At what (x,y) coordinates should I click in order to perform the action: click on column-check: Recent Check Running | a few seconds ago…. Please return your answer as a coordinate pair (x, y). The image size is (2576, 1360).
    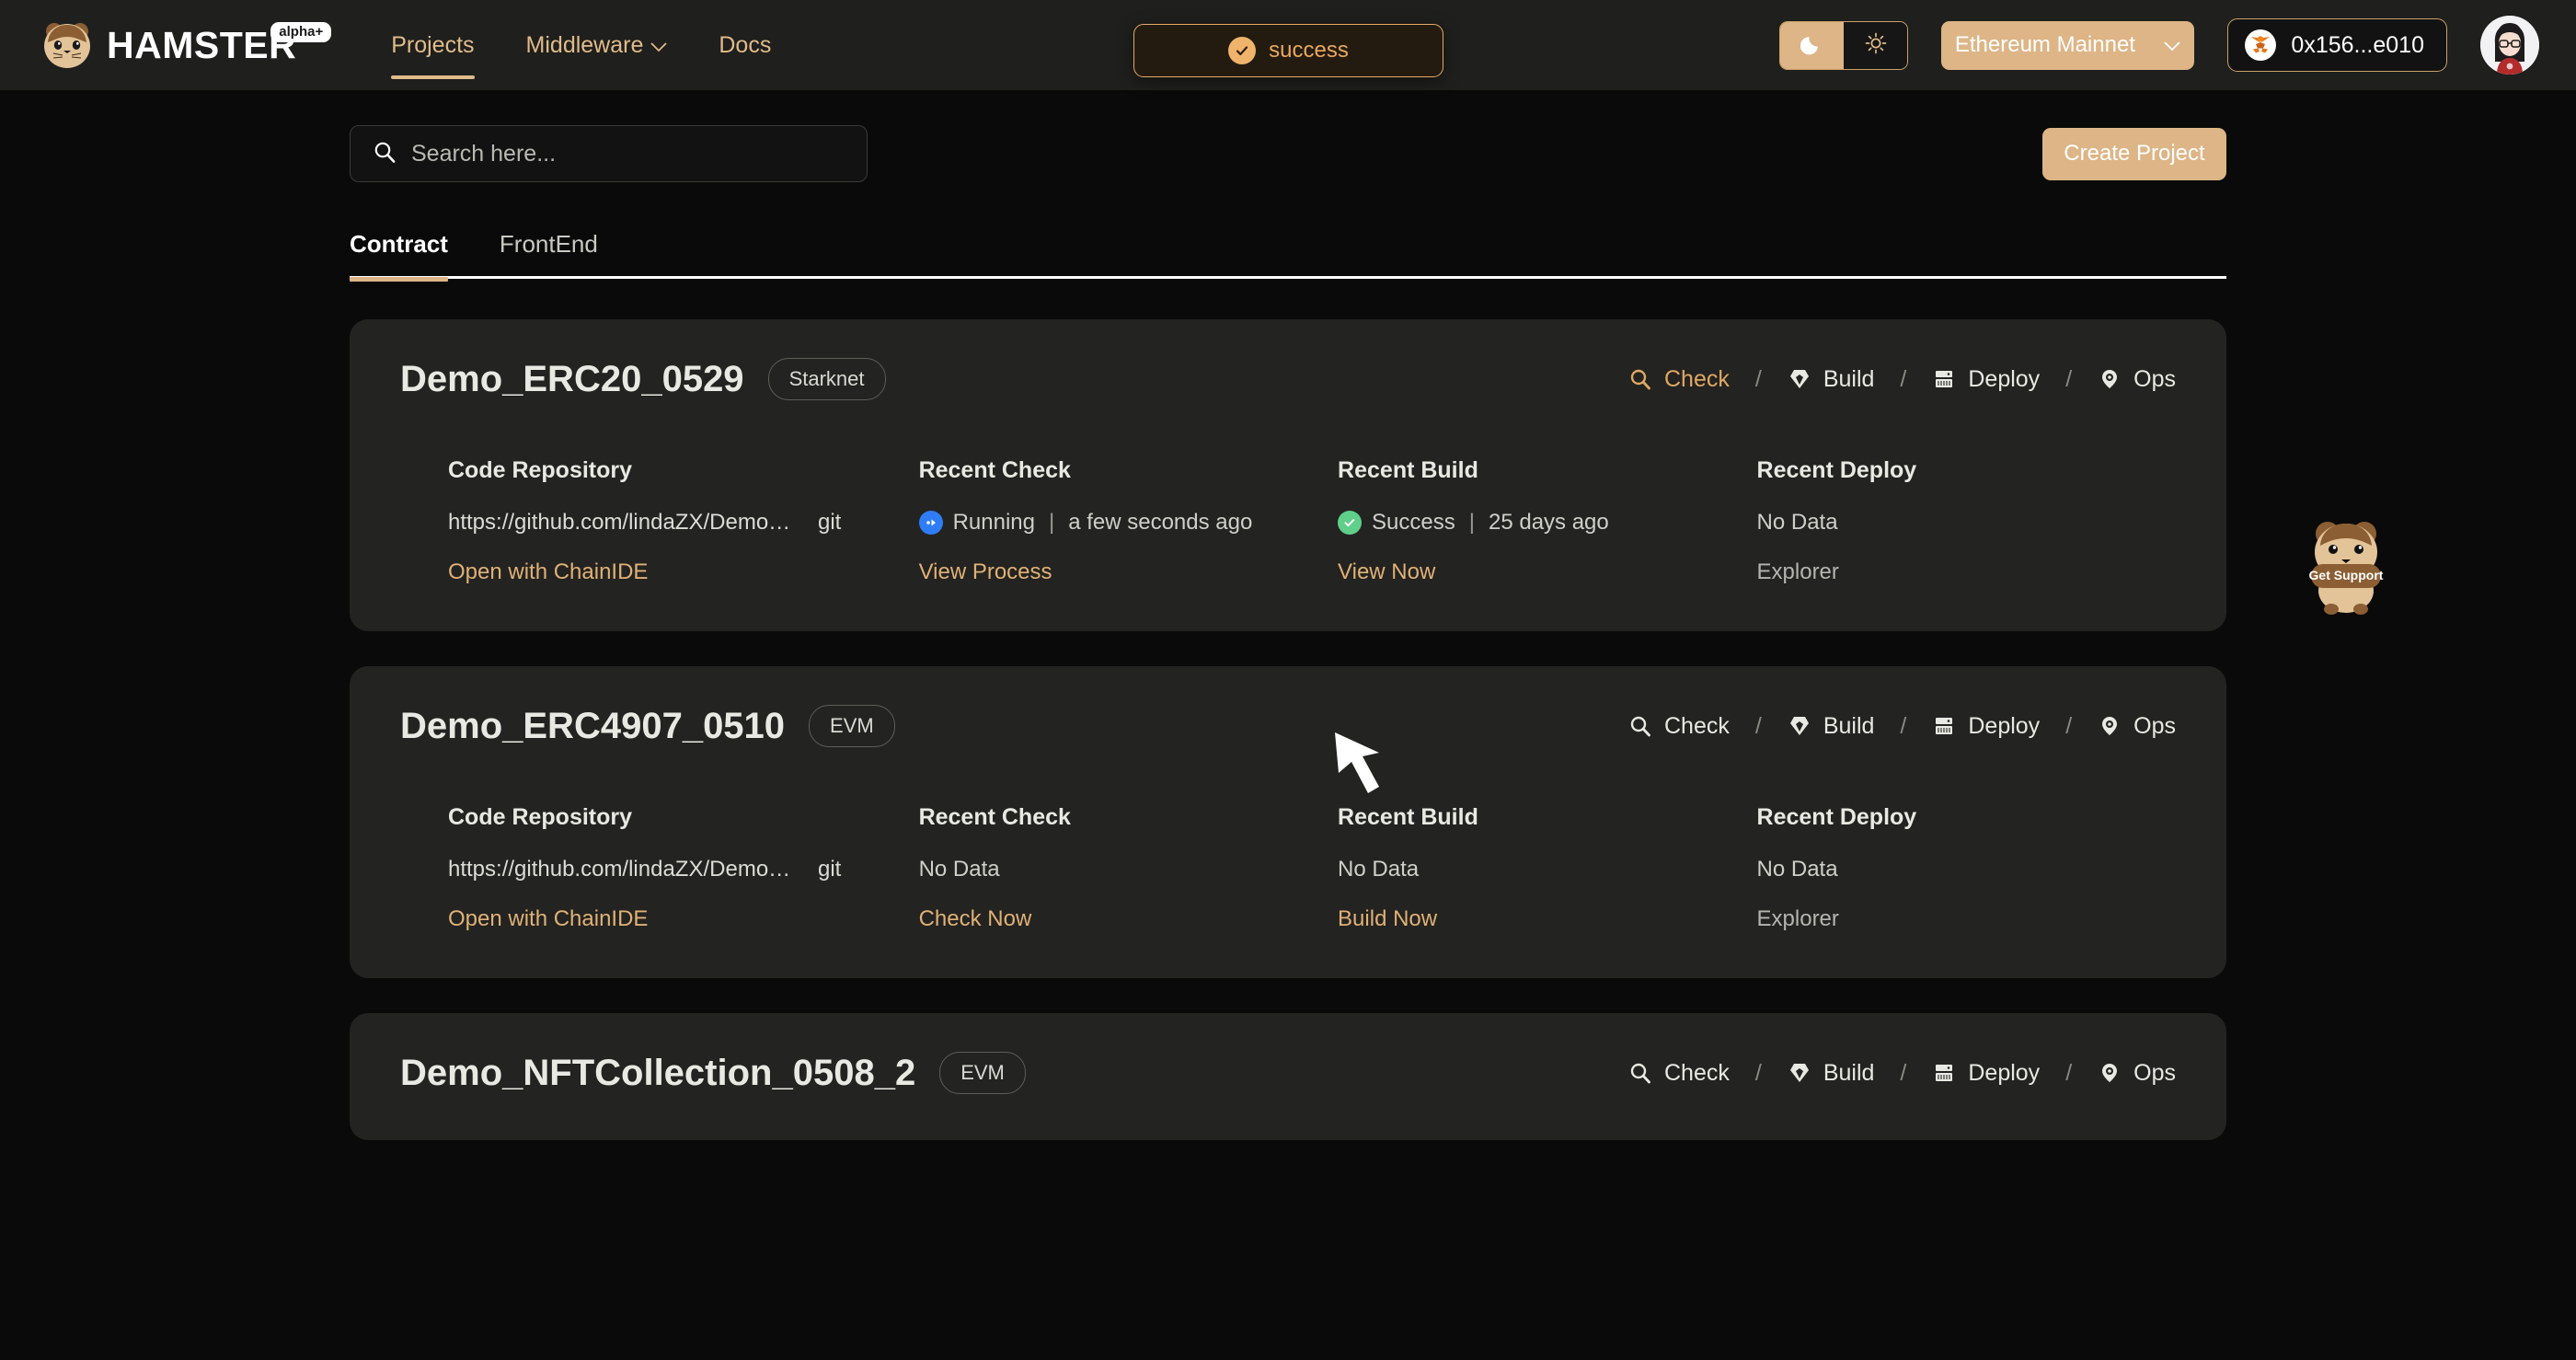
    Looking at the image, I should click on (1128, 521).